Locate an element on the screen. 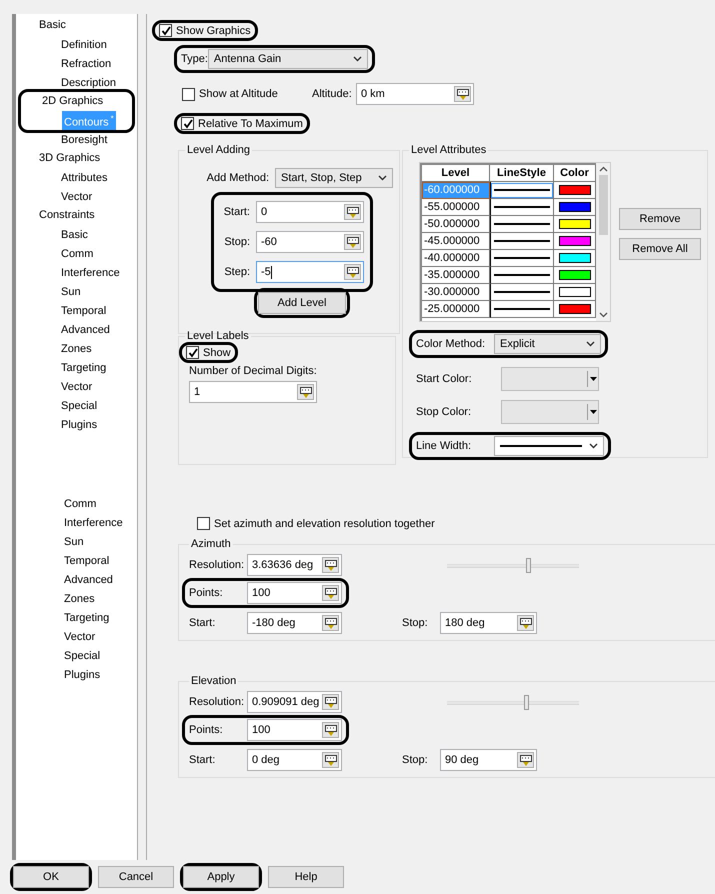  tree-item: 3D Graphics is located at coordinates (69, 158).